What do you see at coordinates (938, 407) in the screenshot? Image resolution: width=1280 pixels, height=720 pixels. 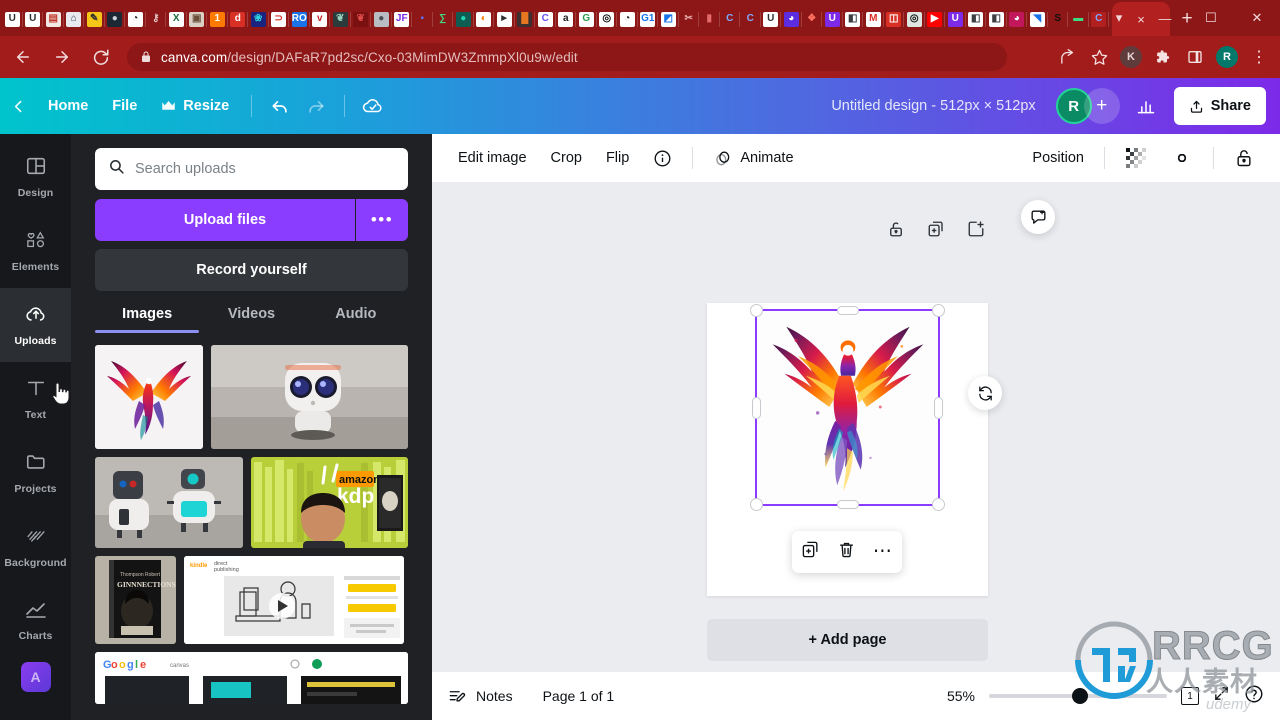 I see `resize-handle-right` at bounding box center [938, 407].